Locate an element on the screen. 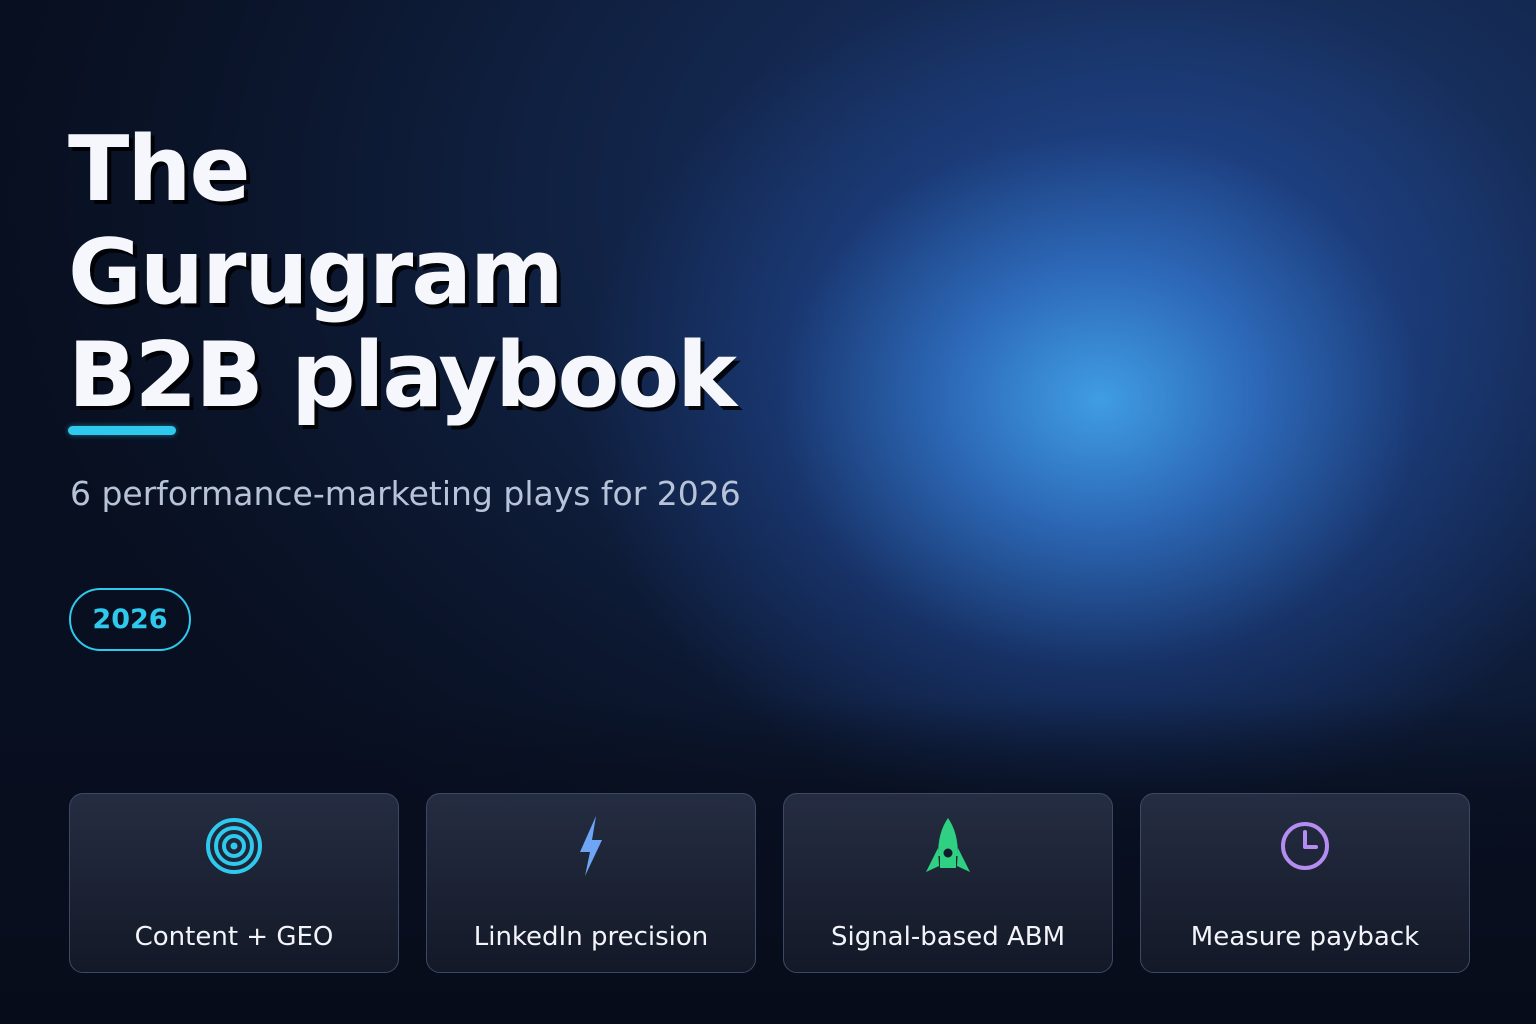 This screenshot has width=1536, height=1024. card-measure-payback: Measure payback is located at coordinates (1305, 883).